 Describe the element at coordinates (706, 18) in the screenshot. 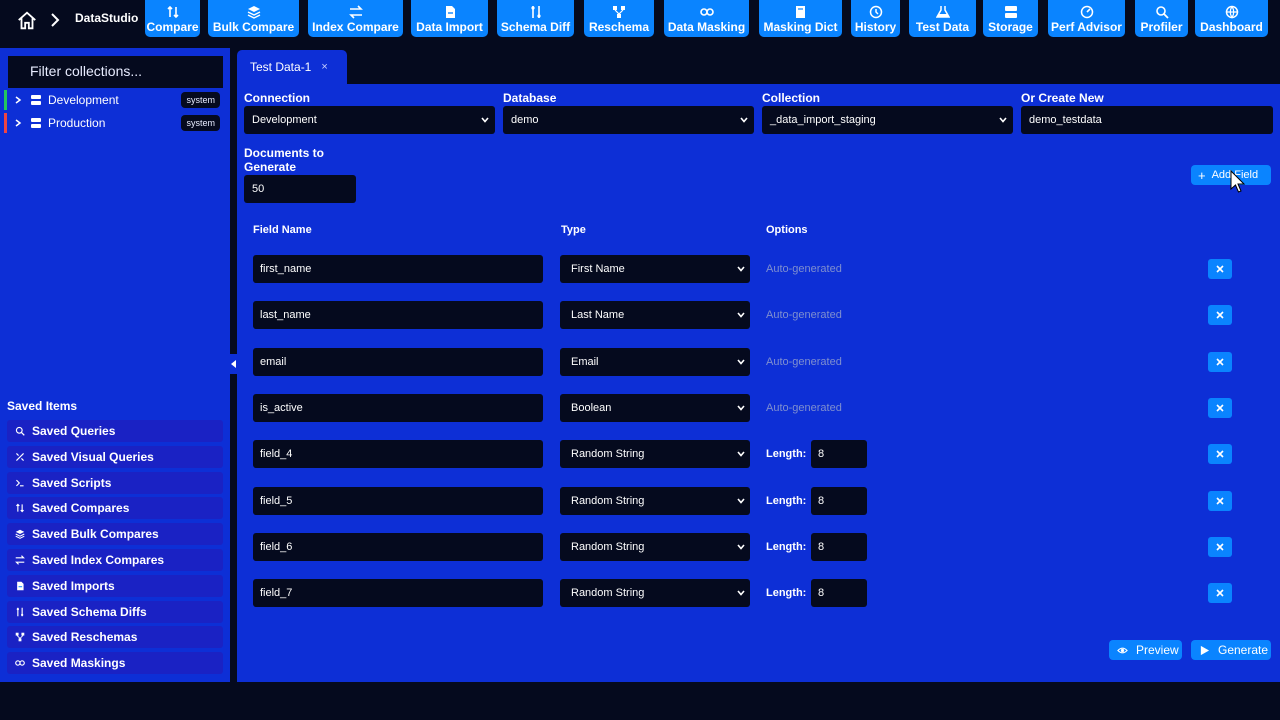

I see `toolbar-button-data-masking: Data Masking` at that location.